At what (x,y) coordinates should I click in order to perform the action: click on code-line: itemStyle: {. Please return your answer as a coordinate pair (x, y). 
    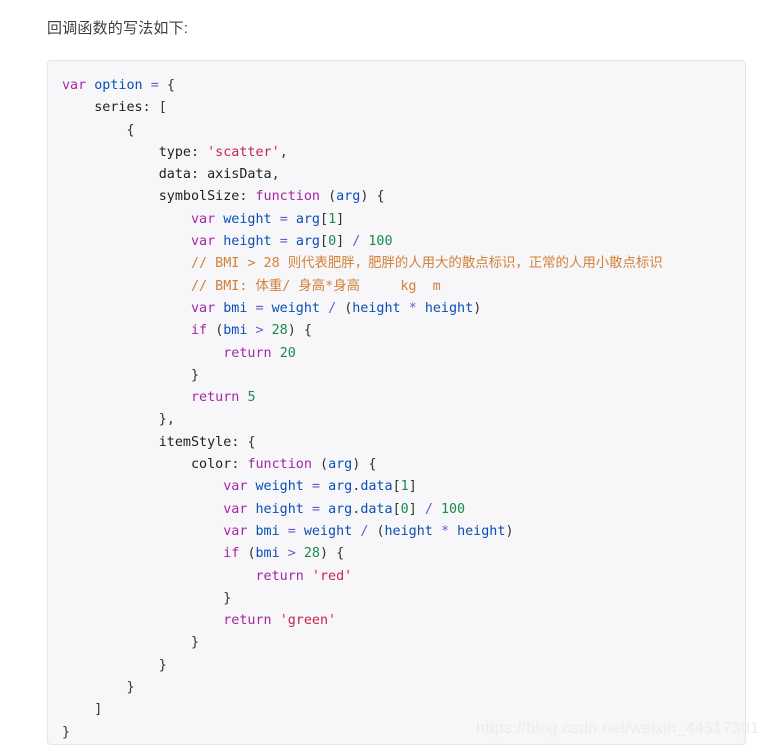
    Looking at the image, I should click on (403, 443).